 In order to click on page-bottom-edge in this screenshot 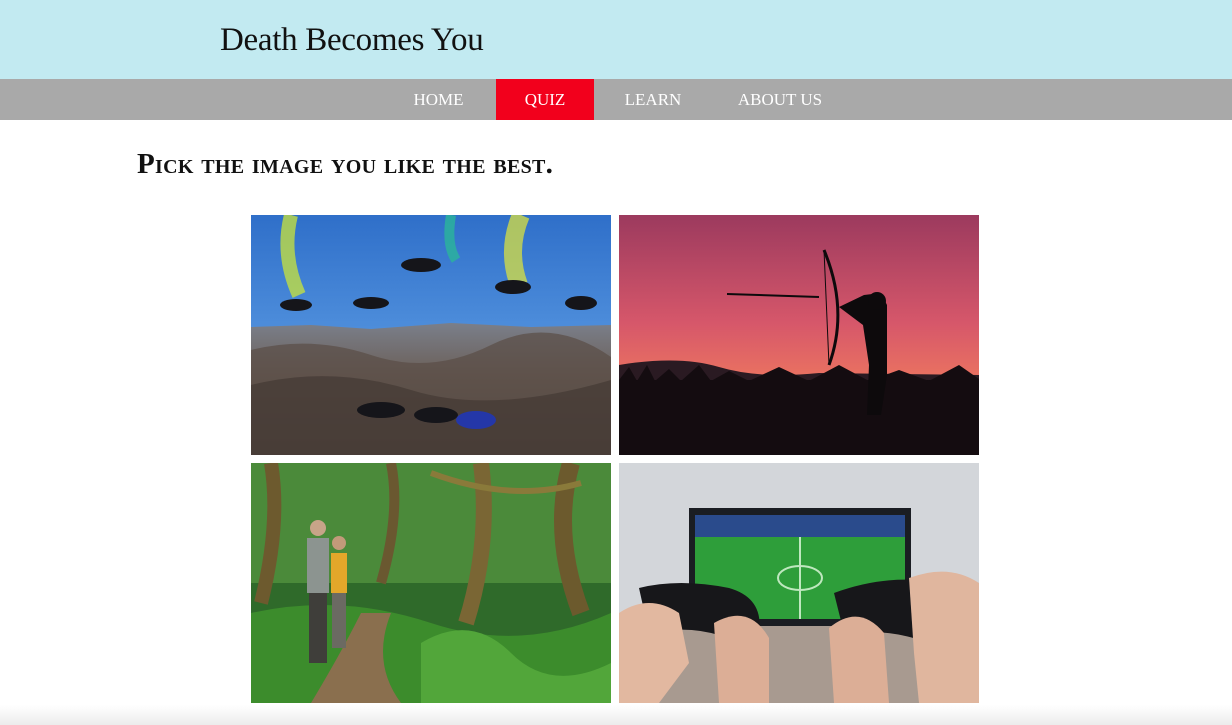, I will do `click(616, 715)`.